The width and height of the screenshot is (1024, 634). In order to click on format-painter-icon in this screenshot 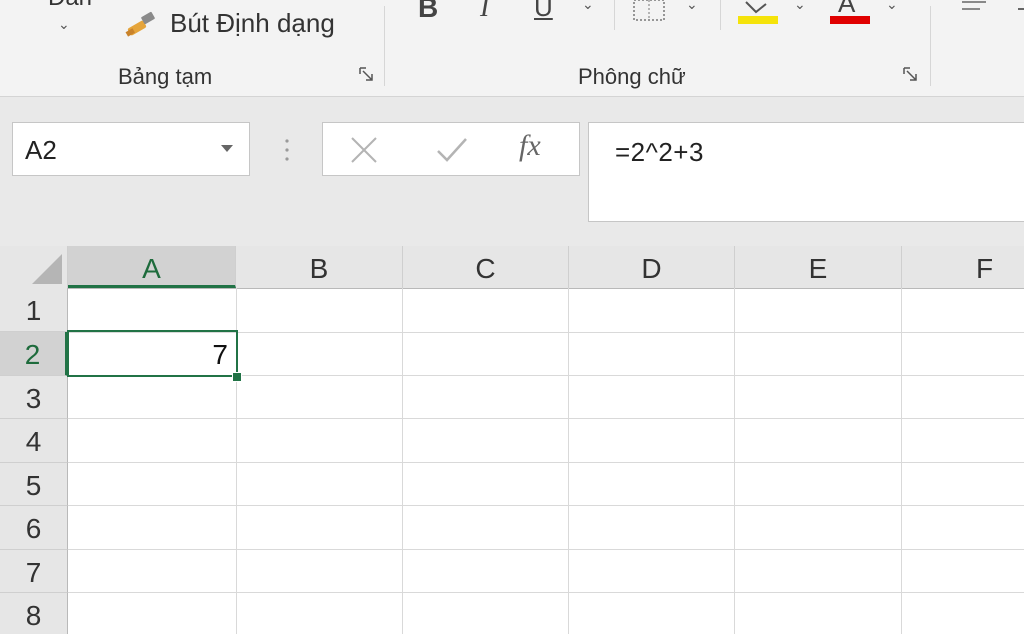, I will do `click(140, 24)`.